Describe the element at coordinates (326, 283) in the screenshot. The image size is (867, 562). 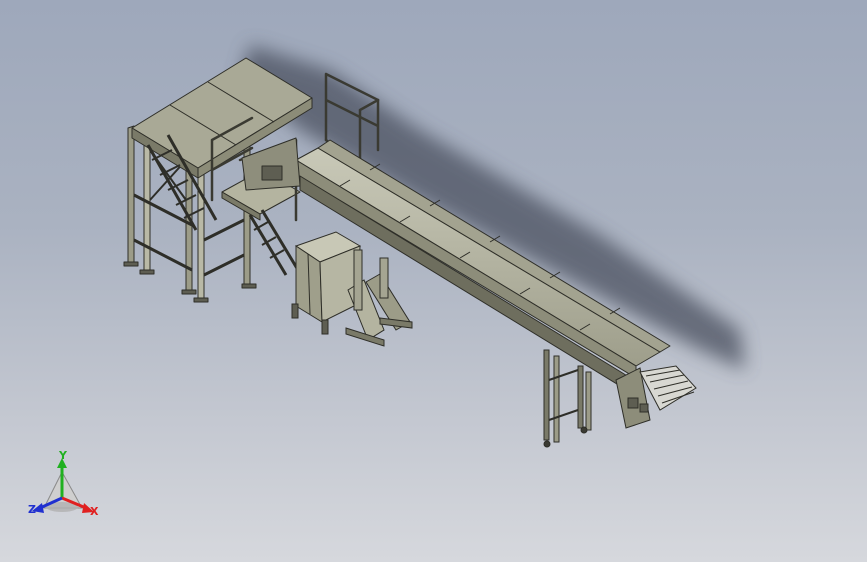
I see `collection-bin` at that location.